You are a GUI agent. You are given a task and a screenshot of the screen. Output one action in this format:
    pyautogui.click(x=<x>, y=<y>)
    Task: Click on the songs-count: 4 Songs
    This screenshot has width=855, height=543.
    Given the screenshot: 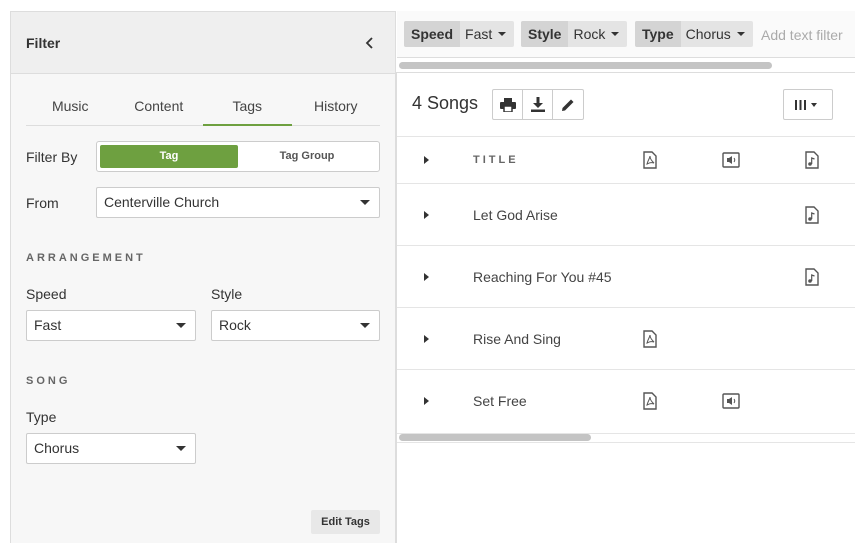 What is the action you would take?
    pyautogui.click(x=445, y=103)
    